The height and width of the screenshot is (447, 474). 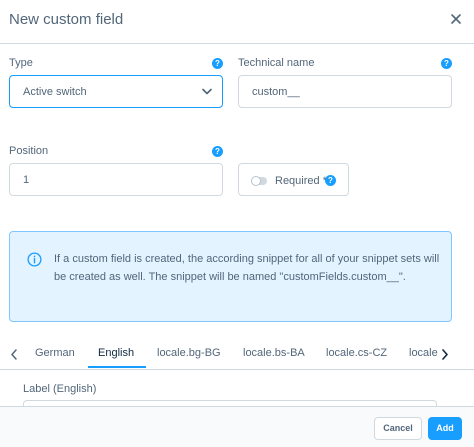 I want to click on chevron-right-icon, so click(x=445, y=354).